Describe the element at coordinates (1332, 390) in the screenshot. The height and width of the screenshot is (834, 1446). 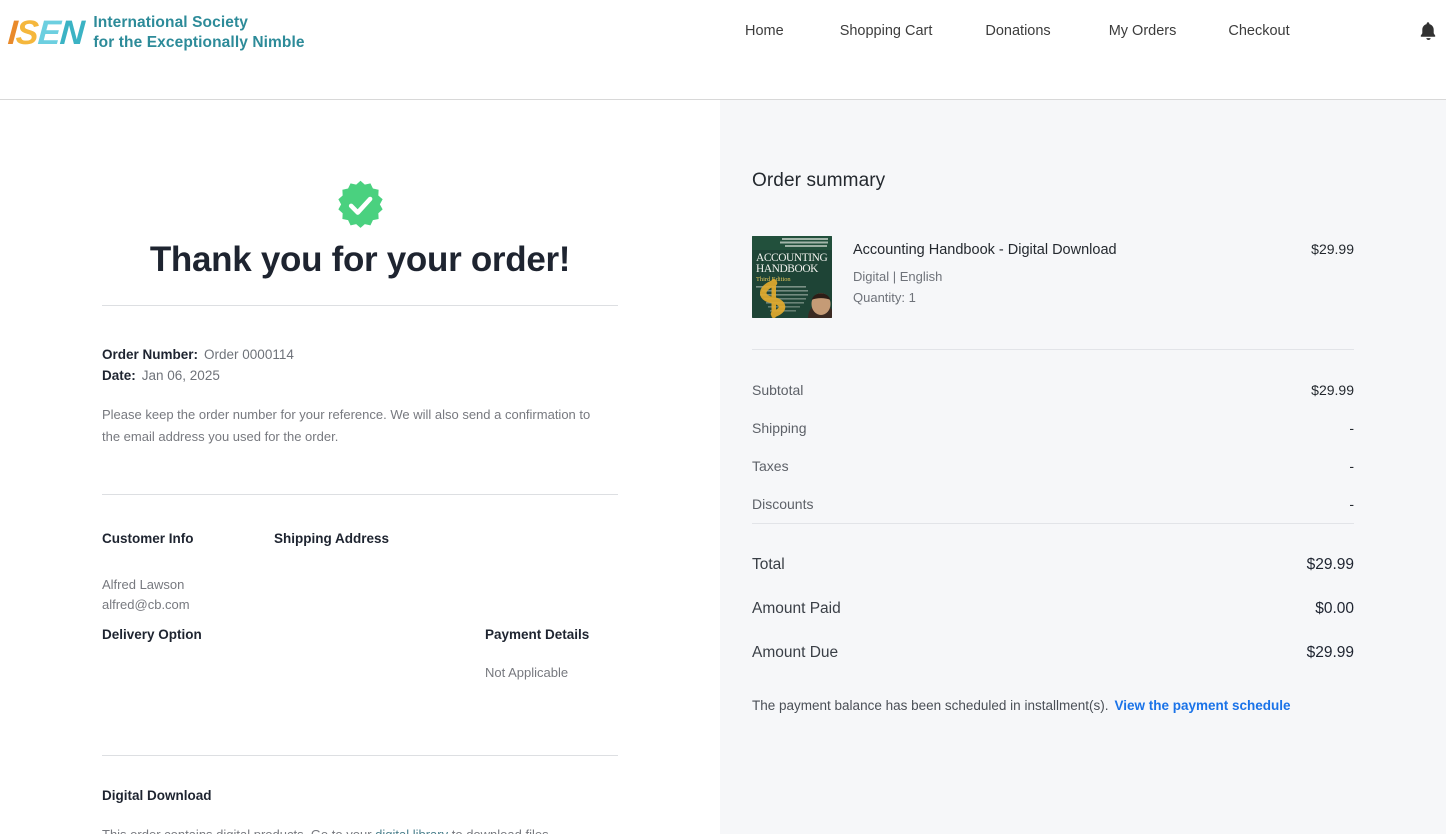
I see `subtotal-value: $29.99` at that location.